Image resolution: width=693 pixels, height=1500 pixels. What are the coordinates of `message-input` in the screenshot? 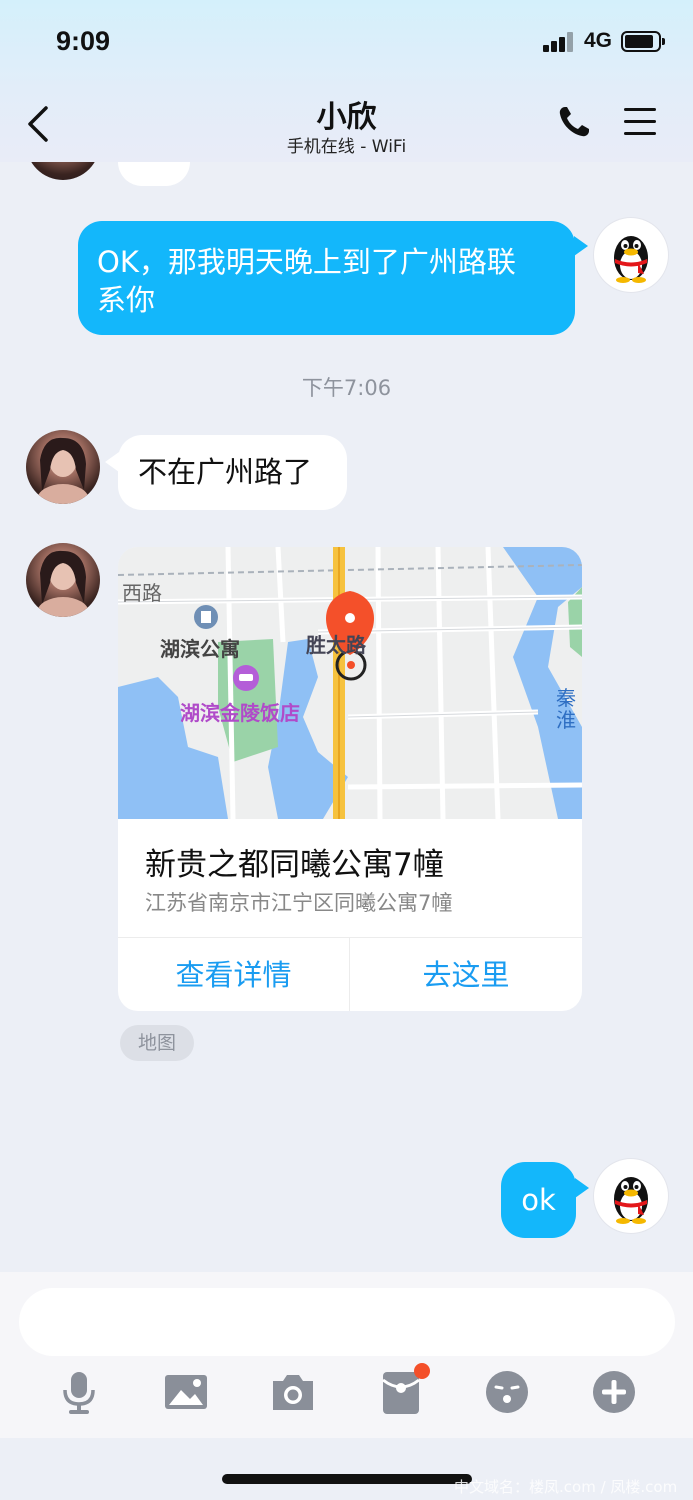 It's located at (347, 1322).